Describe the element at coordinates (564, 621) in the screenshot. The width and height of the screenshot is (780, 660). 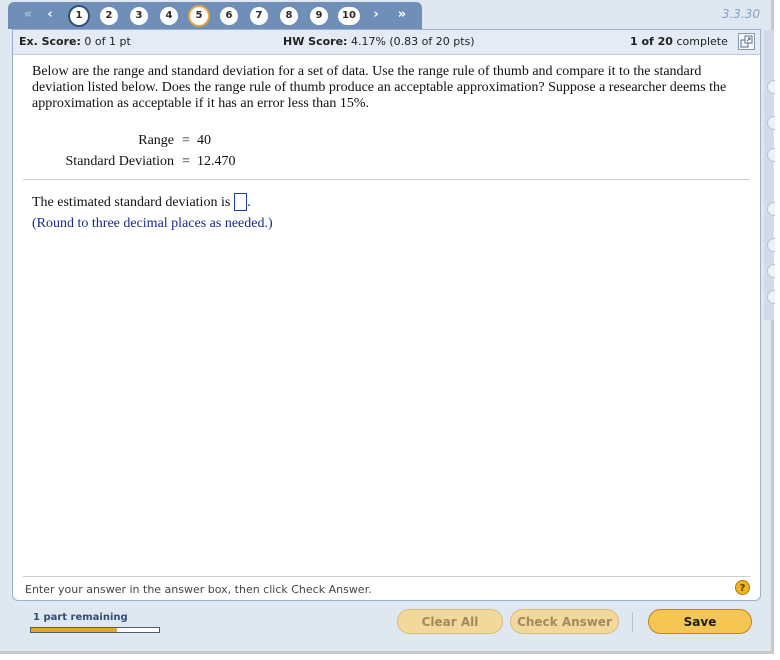
I see `check-answer-button: Check Answer` at that location.